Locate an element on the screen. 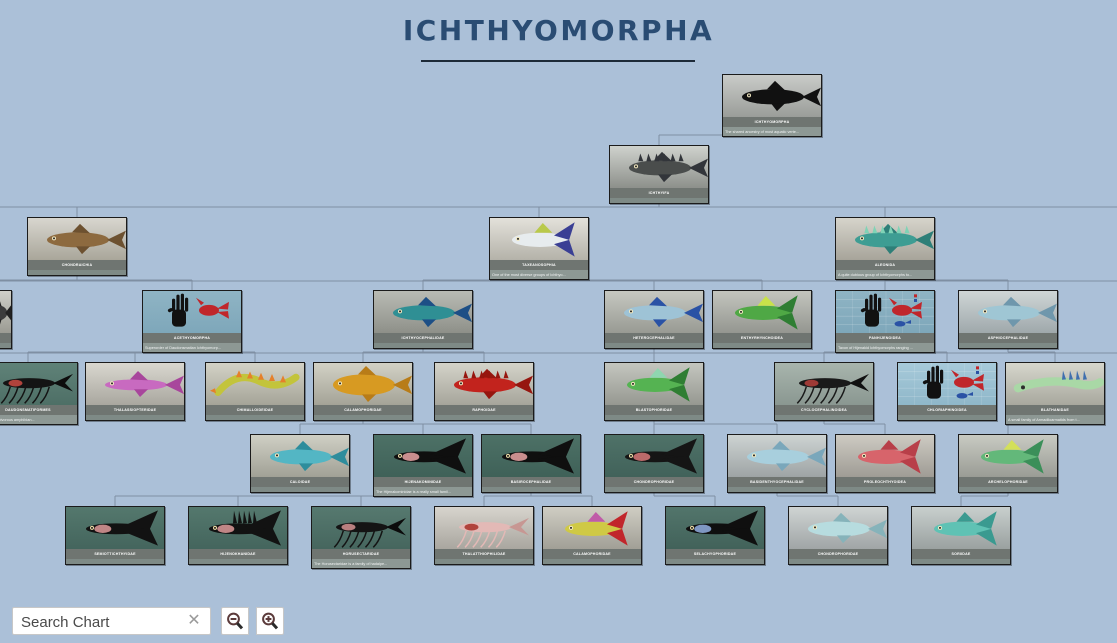 The image size is (1117, 643). tree-node: HIJENOKHANIDAE is located at coordinates (238, 535).